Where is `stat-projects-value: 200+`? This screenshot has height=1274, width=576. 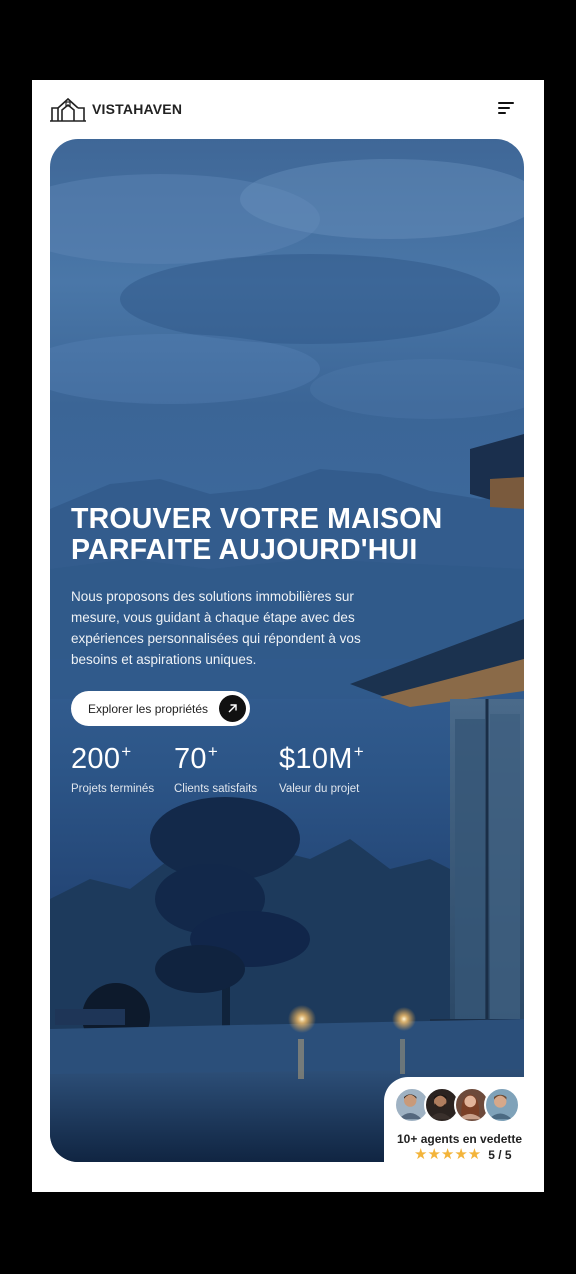
stat-projects-value: 200+ is located at coordinates (101, 758).